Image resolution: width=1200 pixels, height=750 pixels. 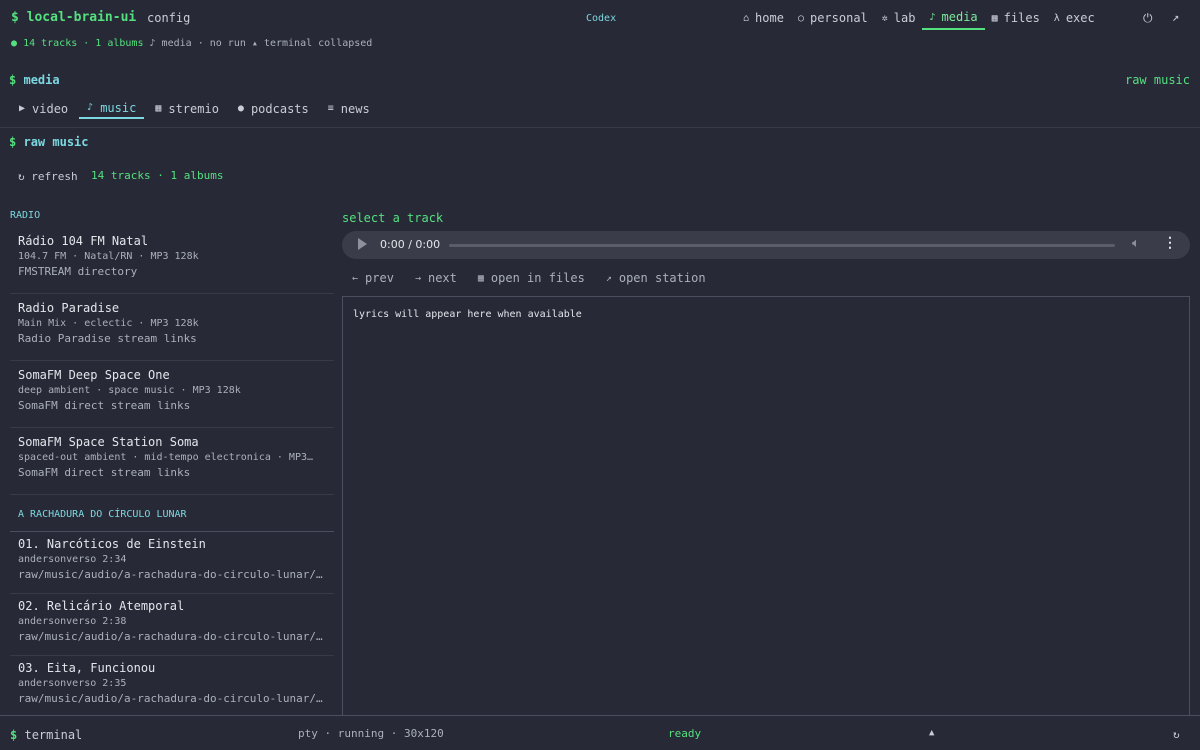 I want to click on station-meta: Main Mix · eclectic · MP3 128k, so click(x=108, y=323).